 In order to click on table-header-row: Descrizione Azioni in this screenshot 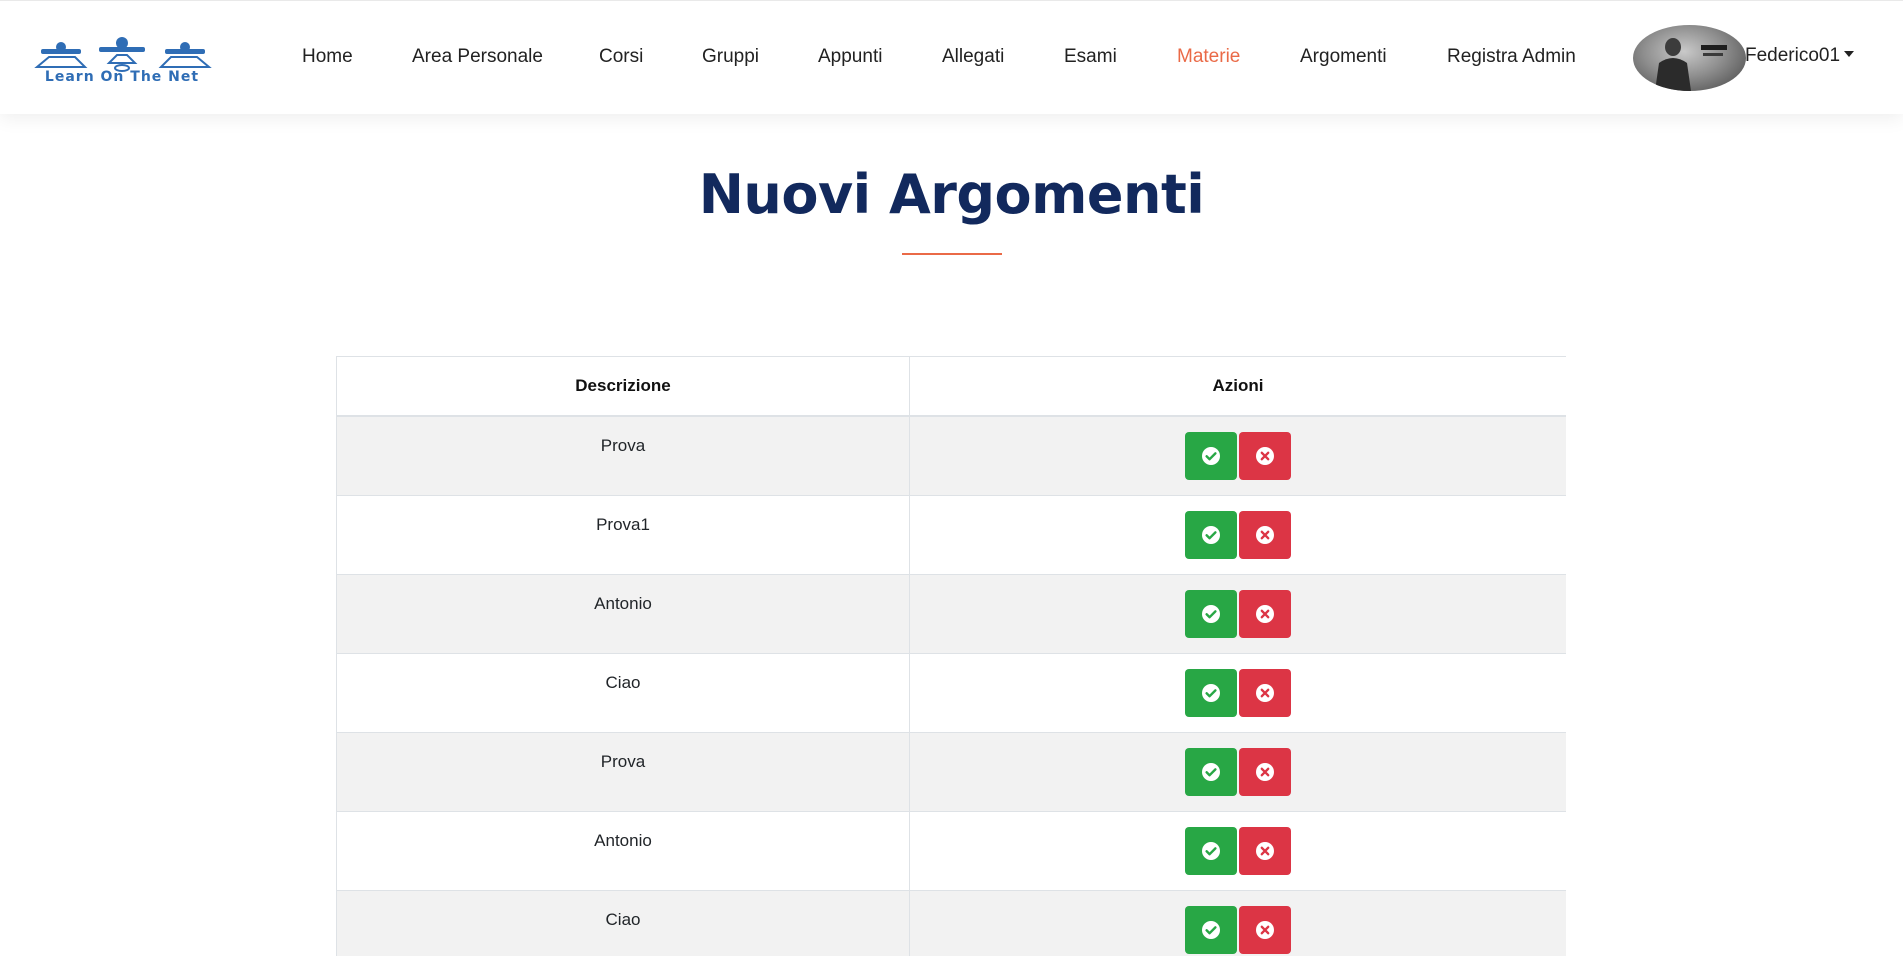, I will do `click(952, 387)`.